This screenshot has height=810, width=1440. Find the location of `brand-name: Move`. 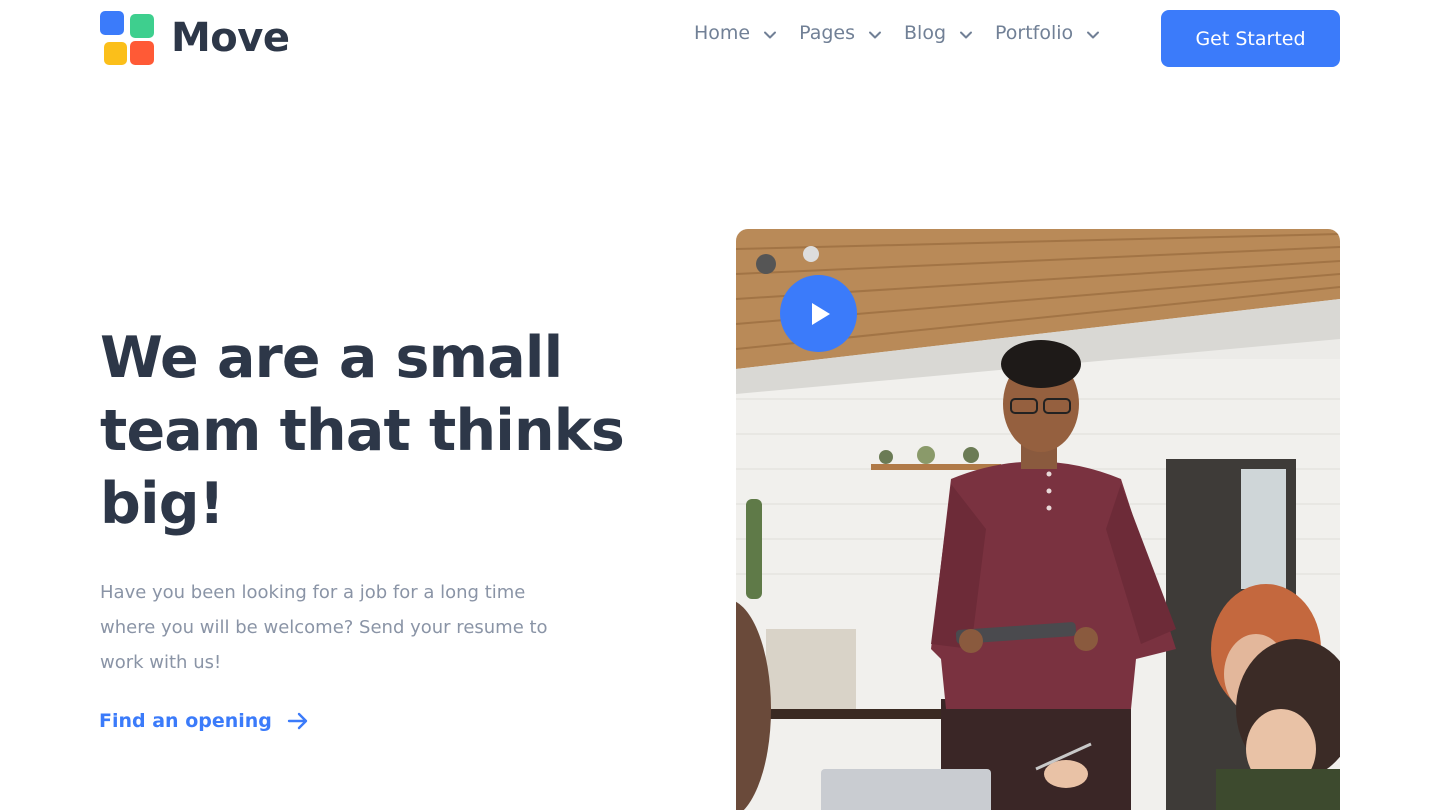

brand-name: Move is located at coordinates (230, 38).